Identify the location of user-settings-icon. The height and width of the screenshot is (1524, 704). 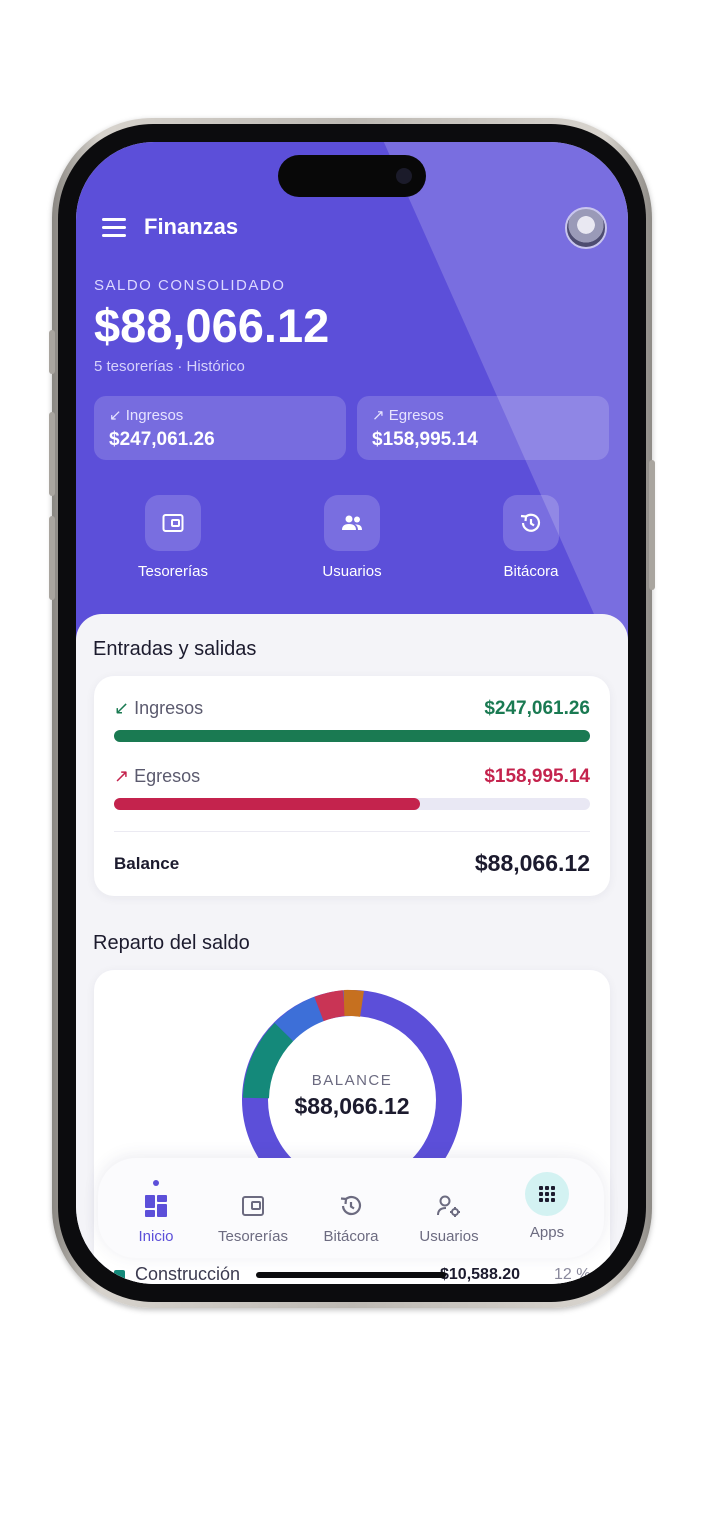
(449, 1206).